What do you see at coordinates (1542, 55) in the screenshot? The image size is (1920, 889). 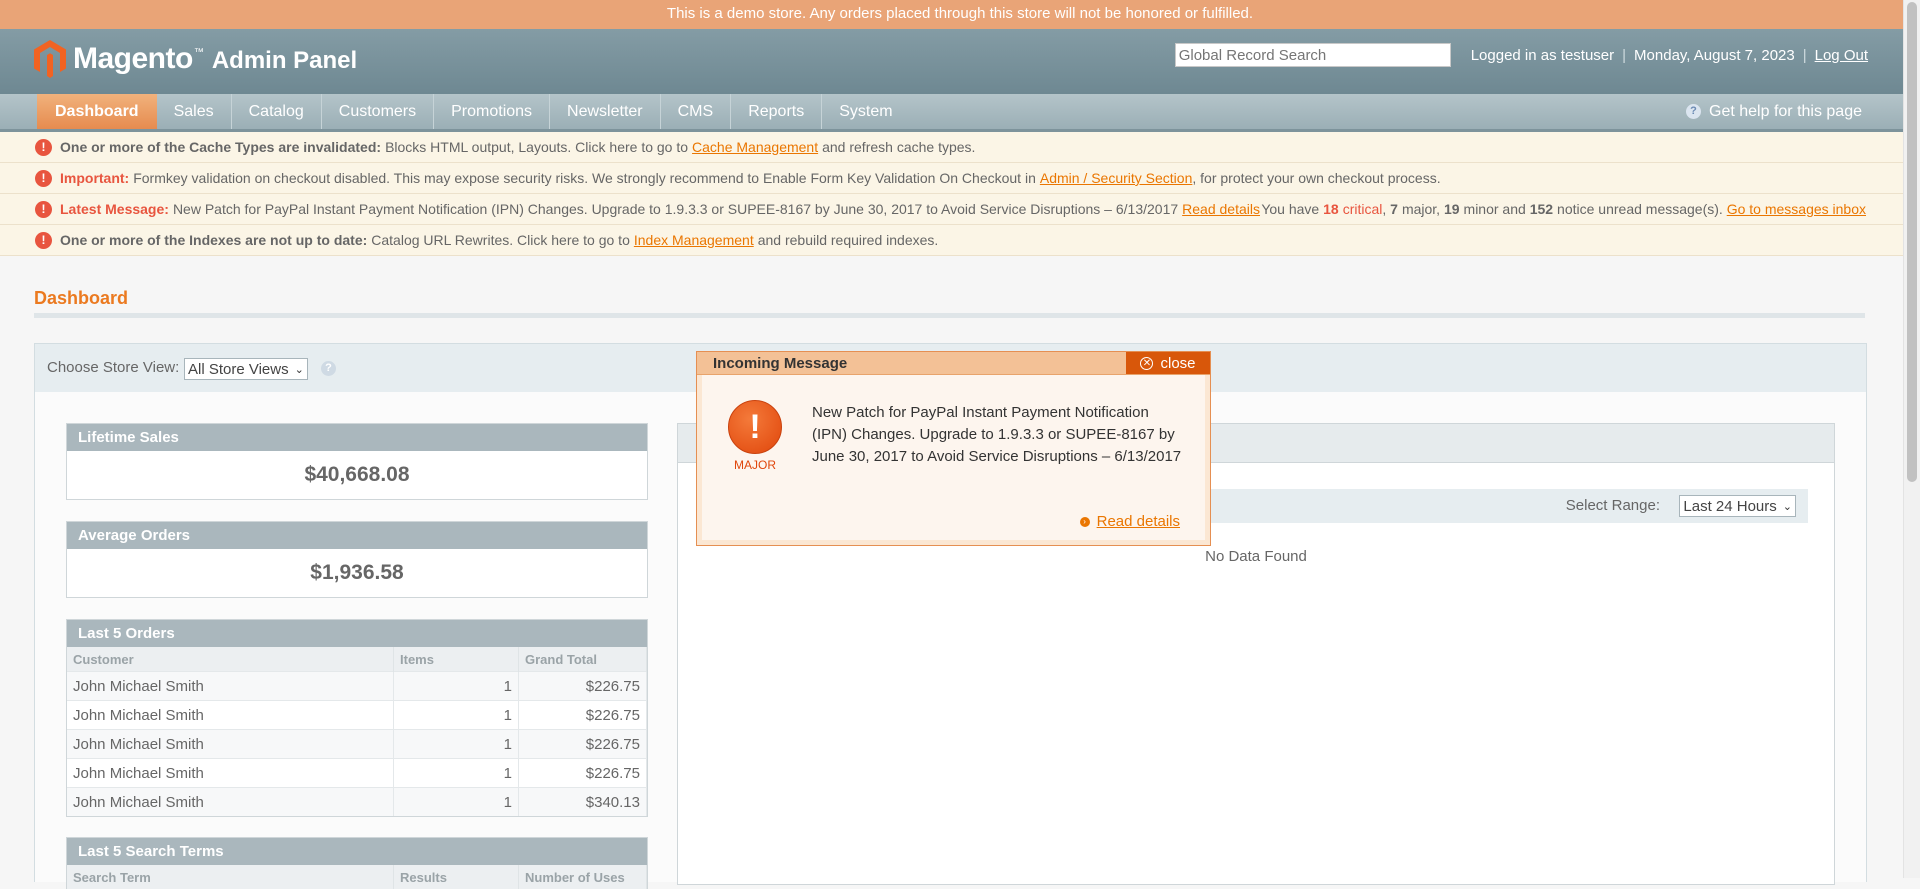 I see `logged-in-user: Logged in as testuser` at bounding box center [1542, 55].